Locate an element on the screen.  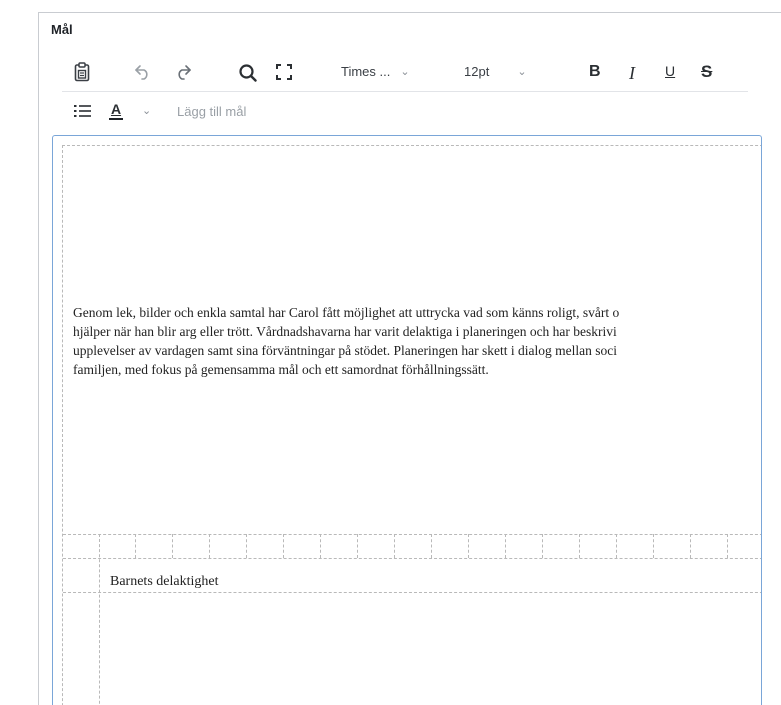
add-goal-button: Lägg till mål is located at coordinates (211, 111).